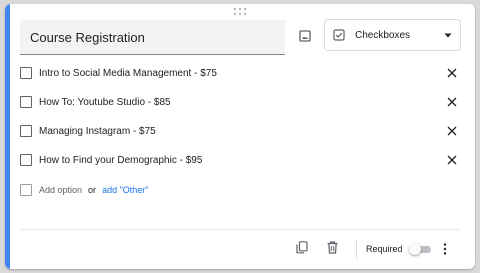 The width and height of the screenshot is (480, 273). What do you see at coordinates (7, 136) in the screenshot?
I see `active-accent-bar` at bounding box center [7, 136].